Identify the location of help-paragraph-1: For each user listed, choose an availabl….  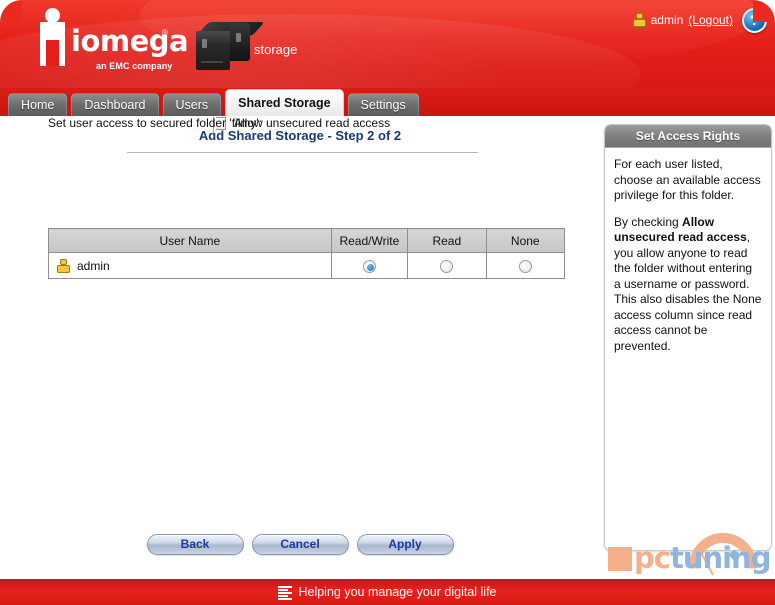
(687, 179).